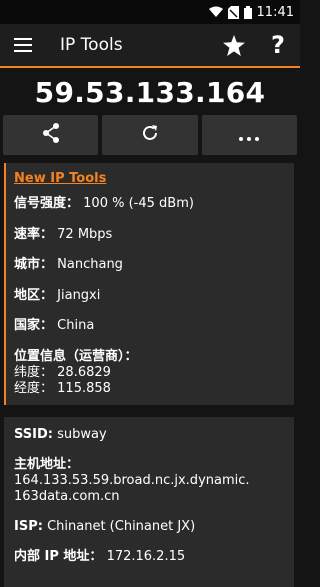  Describe the element at coordinates (146, 556) in the screenshot. I see `internal-ip-value: 172.16.2.15` at that location.